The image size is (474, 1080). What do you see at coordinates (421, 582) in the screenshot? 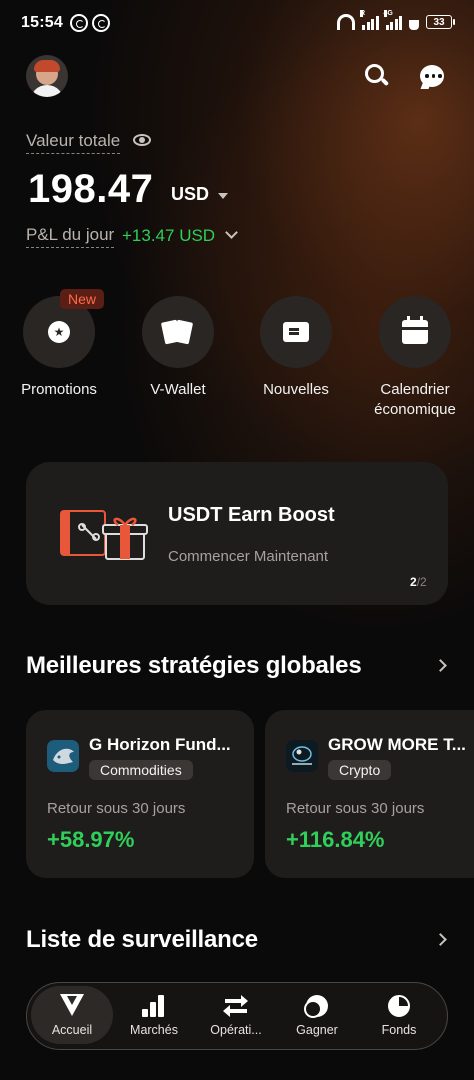
I see `pager-total: /2` at bounding box center [421, 582].